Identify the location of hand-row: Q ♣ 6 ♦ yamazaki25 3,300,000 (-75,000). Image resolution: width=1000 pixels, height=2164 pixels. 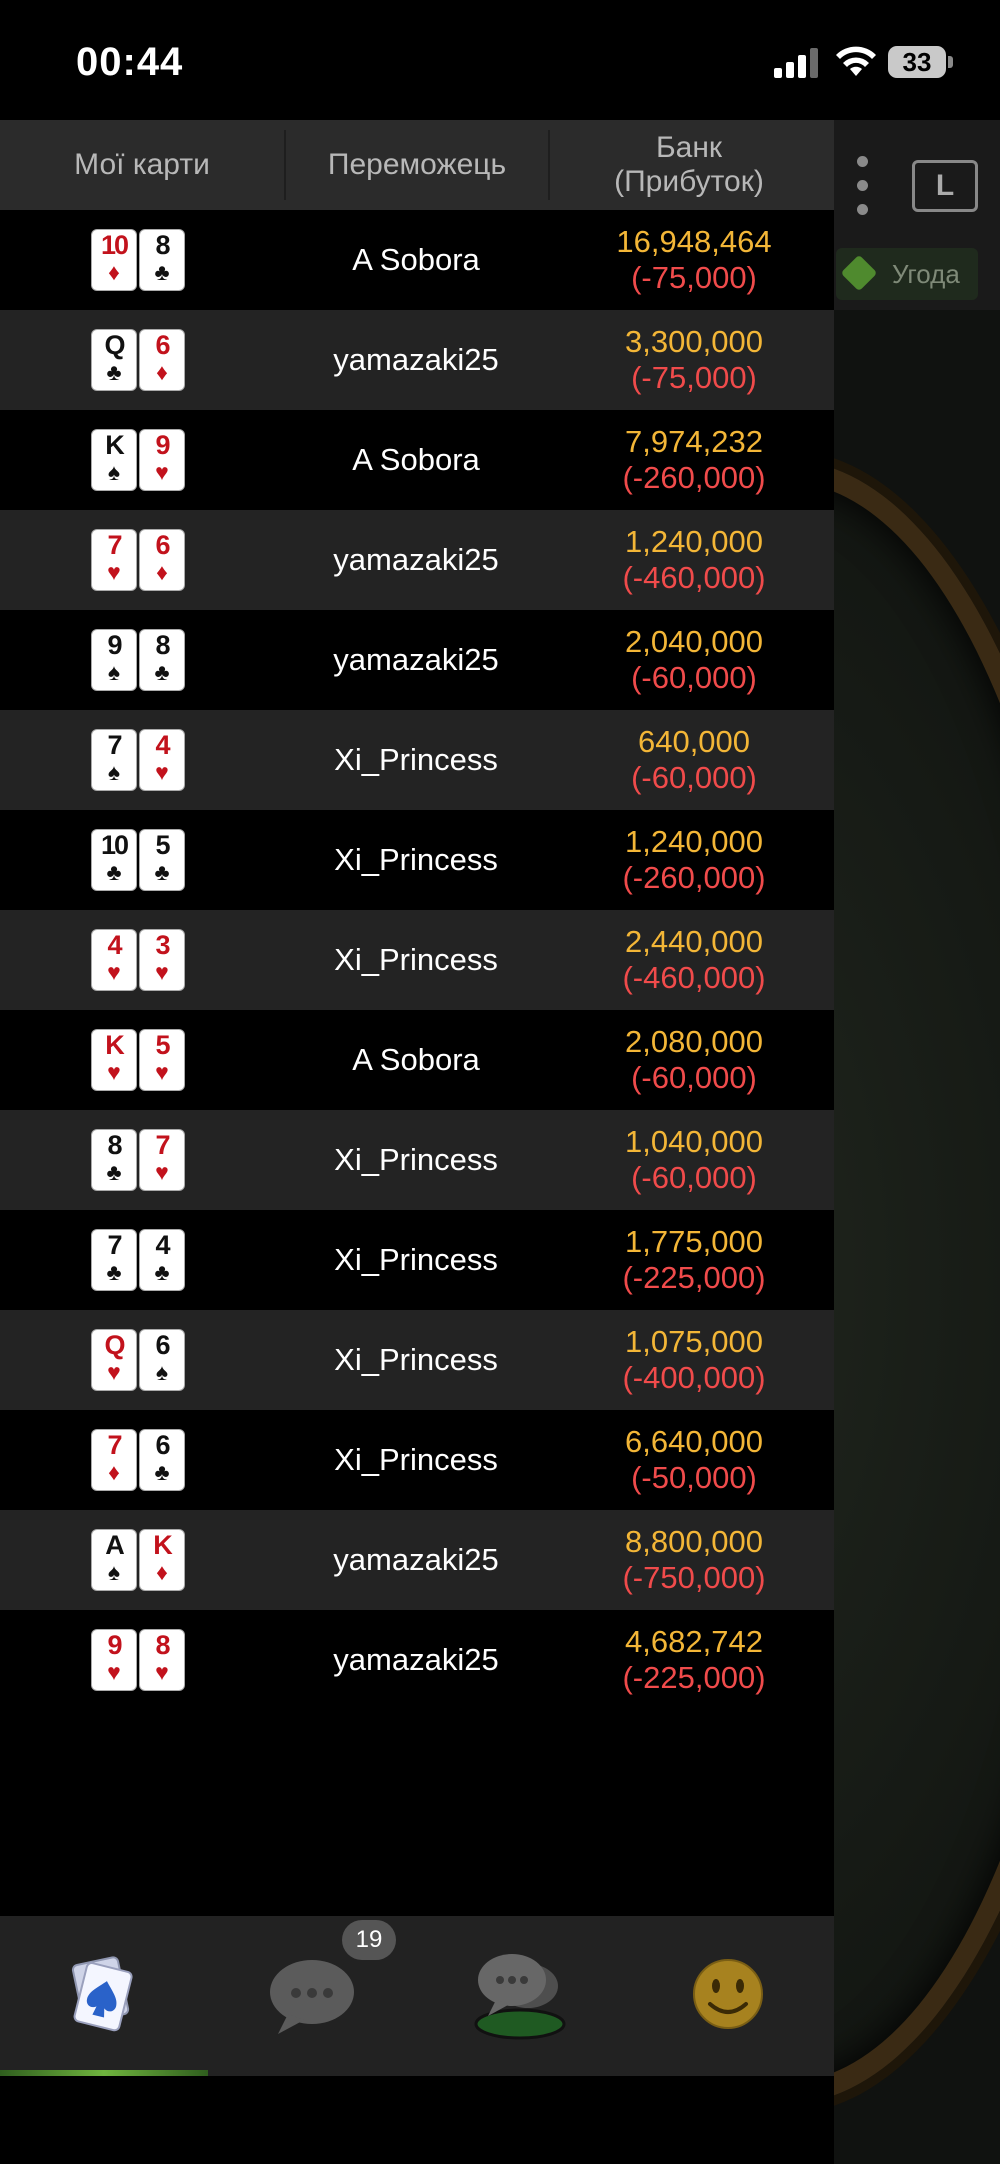
(417, 360).